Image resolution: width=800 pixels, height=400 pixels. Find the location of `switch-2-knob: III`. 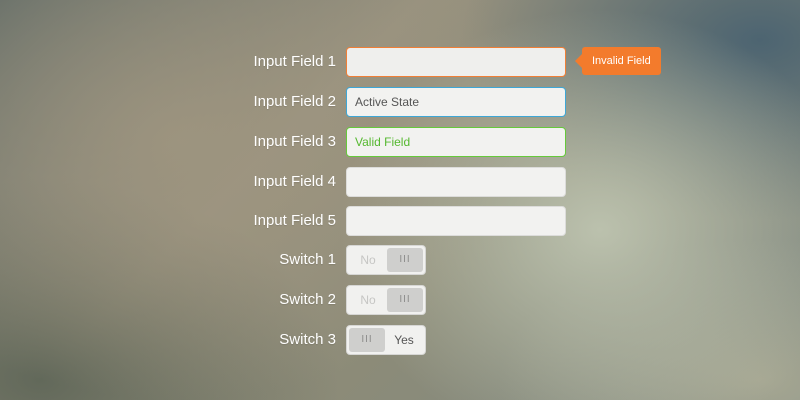

switch-2-knob: III is located at coordinates (405, 300).